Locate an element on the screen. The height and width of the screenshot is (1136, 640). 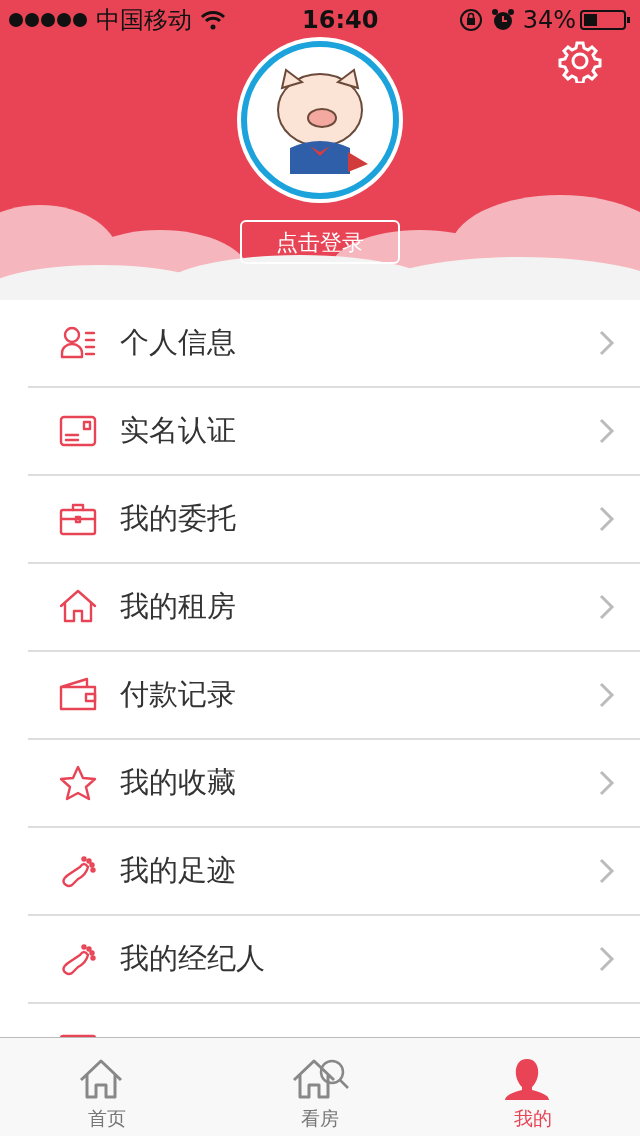
menu-label: 个人信息 is located at coordinates (178, 343).